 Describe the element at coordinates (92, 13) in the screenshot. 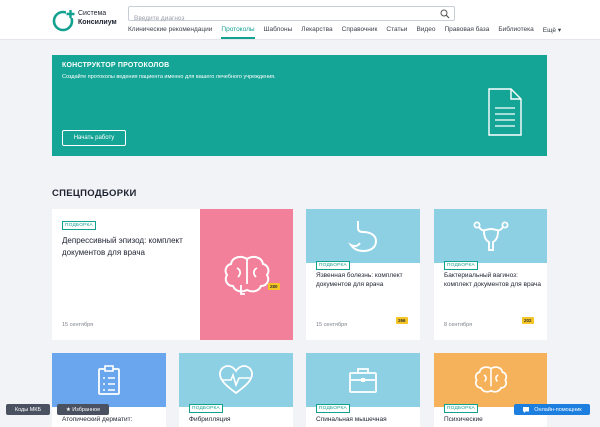

I see `logo-line1: Система` at that location.